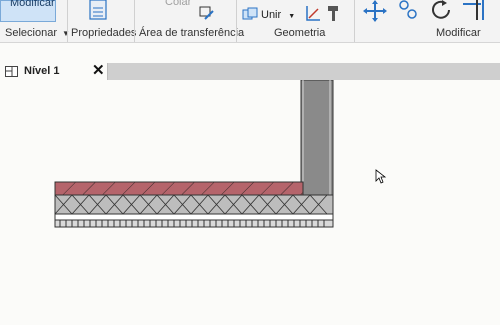 This screenshot has height=325, width=500. I want to click on move-icon, so click(375, 11).